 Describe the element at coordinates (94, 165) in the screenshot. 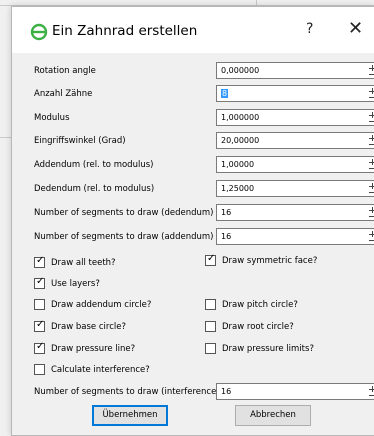

I see `label-addendum: Addendum (rel. to modulus)` at that location.